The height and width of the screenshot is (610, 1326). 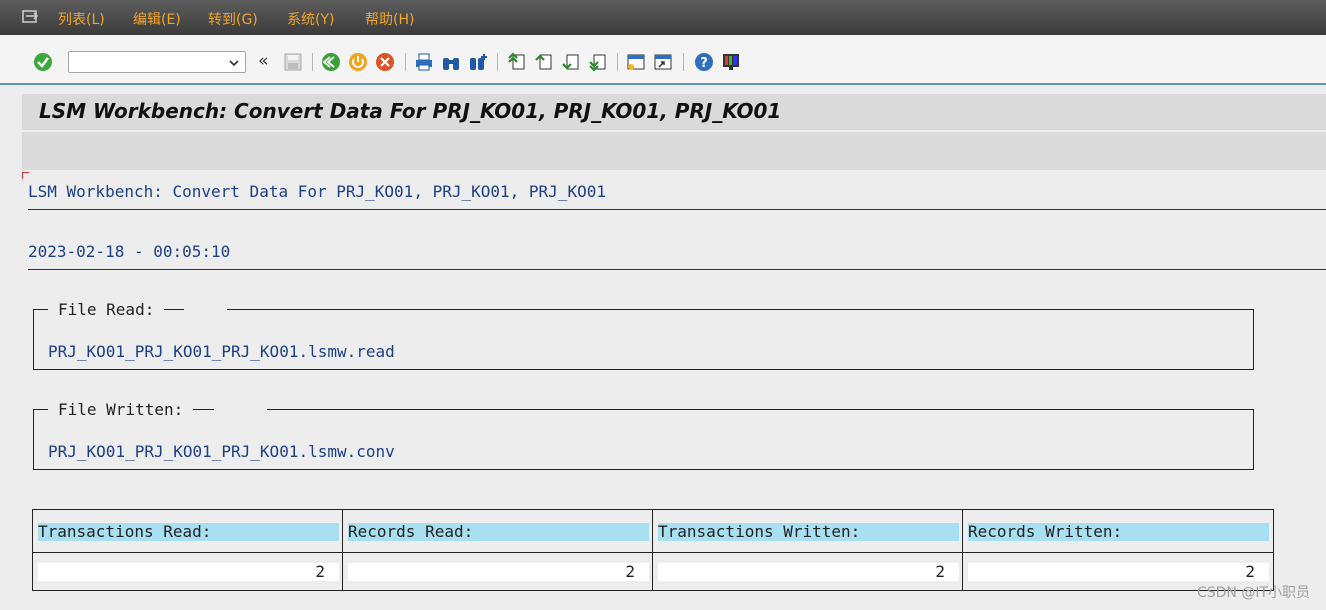 What do you see at coordinates (478, 62) in the screenshot?
I see `find-next-icon` at bounding box center [478, 62].